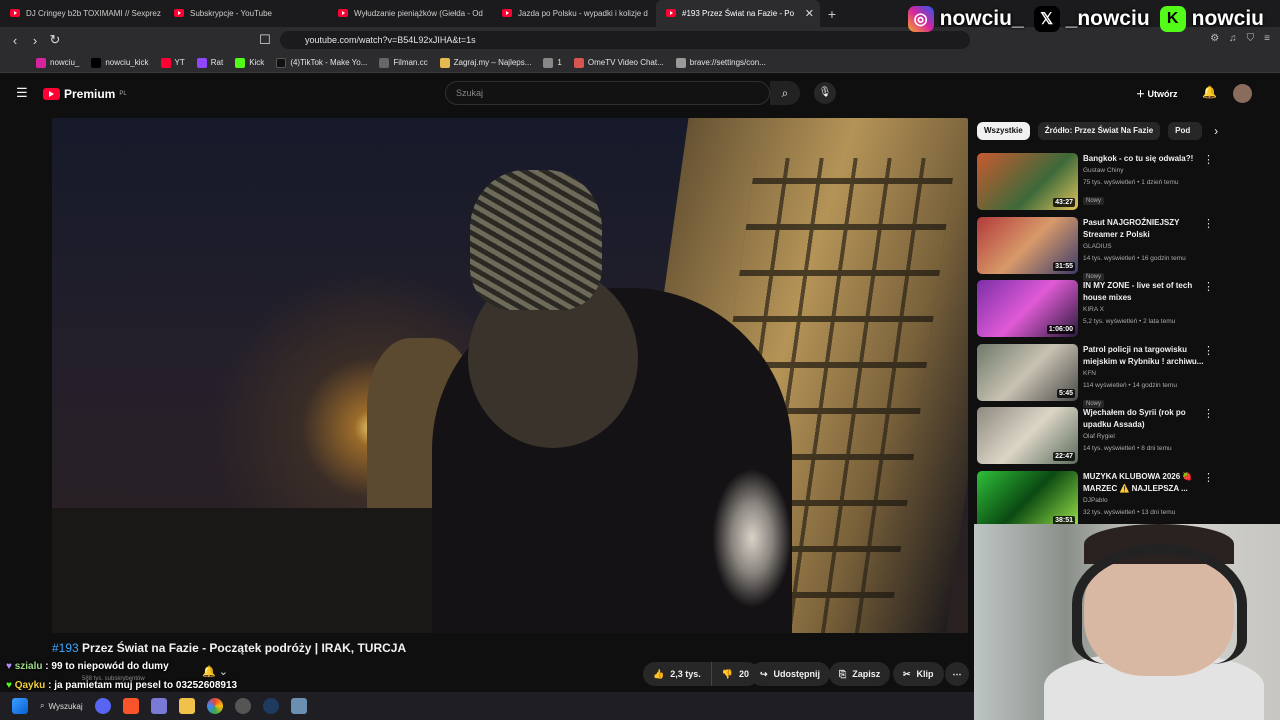 This screenshot has height=720, width=1280. Describe the element at coordinates (1129, 512) in the screenshot. I see `rec-stats: 32 tys. wyświetleń • 13 dni temu` at that location.